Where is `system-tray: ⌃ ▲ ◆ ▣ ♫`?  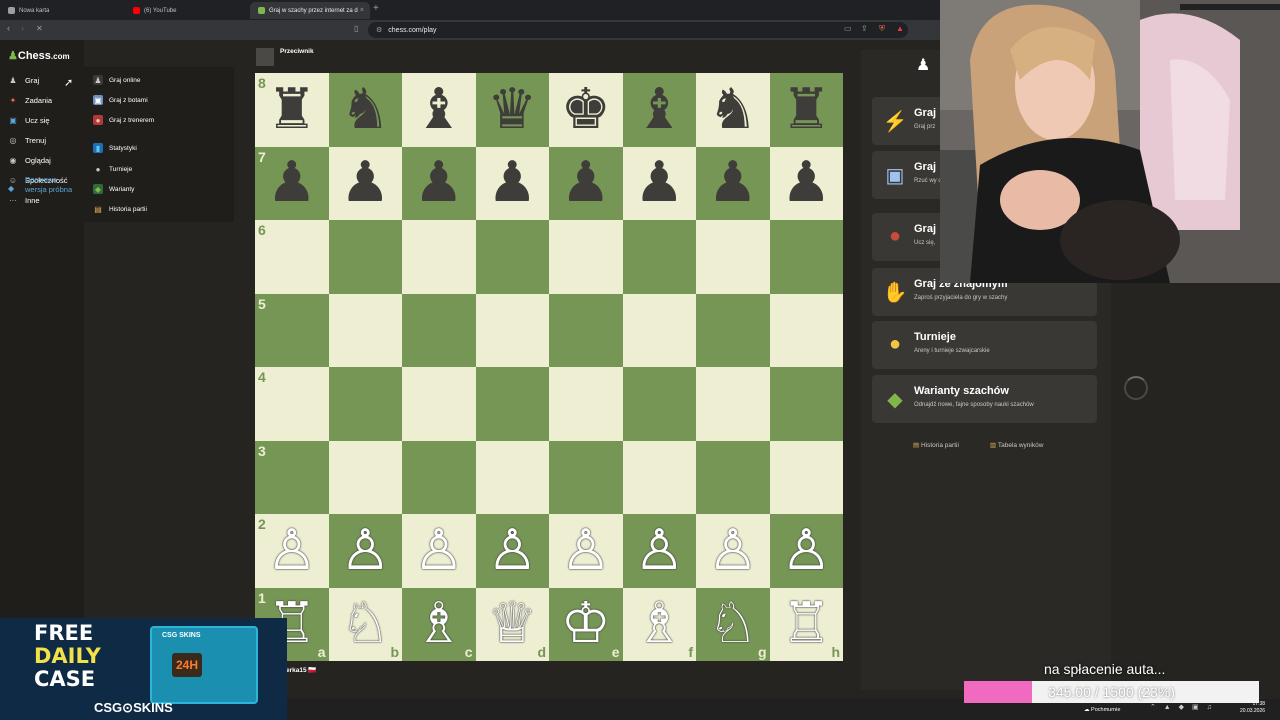
system-tray: ⌃ ▲ ◆ ▣ ♫ is located at coordinates (1182, 707).